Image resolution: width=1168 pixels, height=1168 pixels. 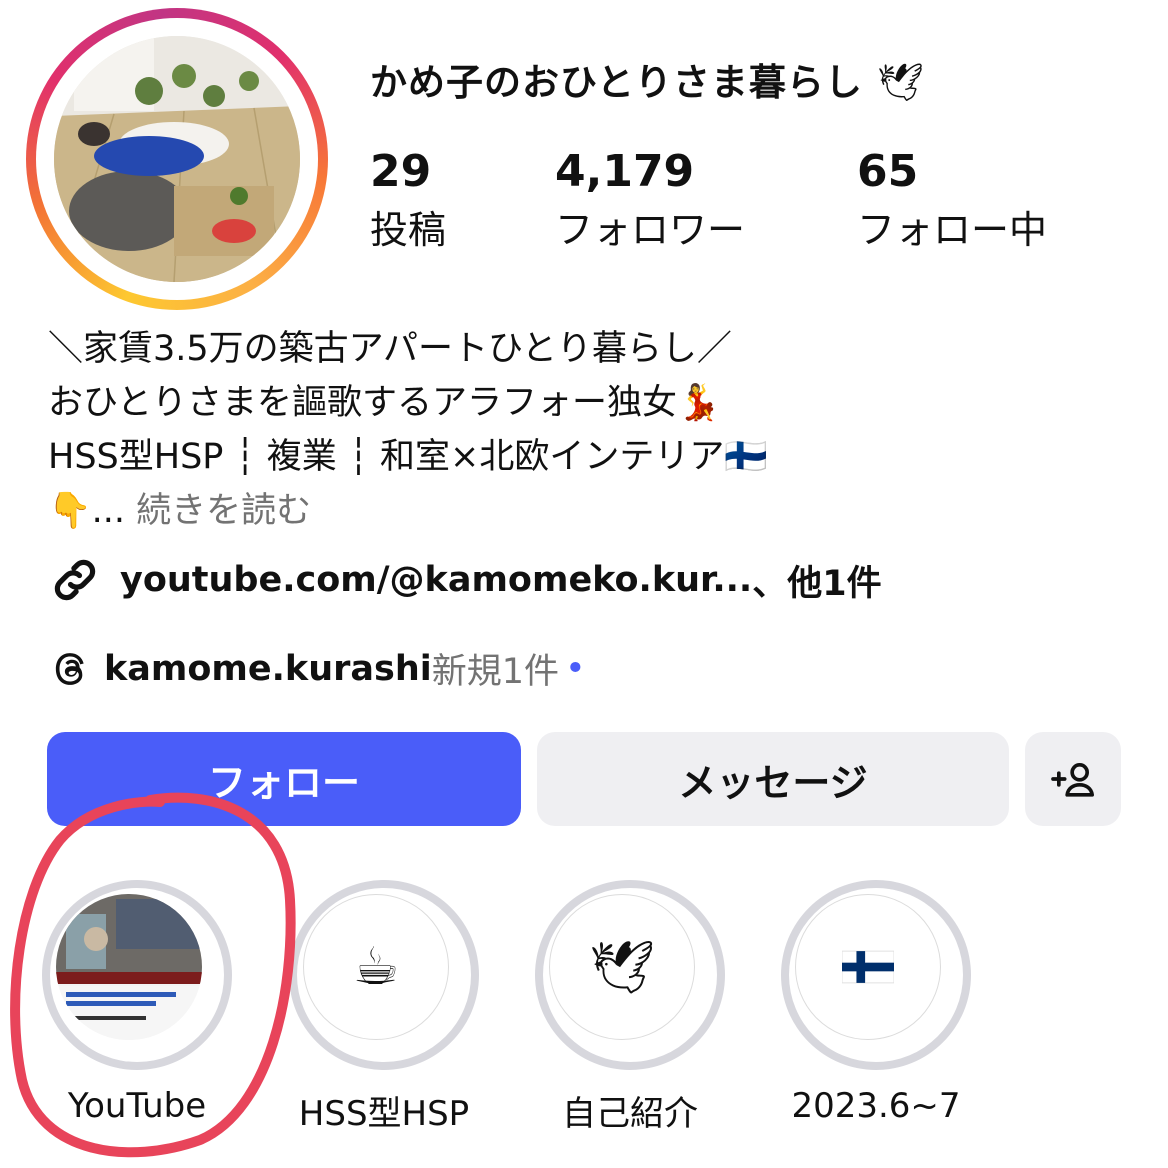 I want to click on add-person-icon, so click(x=1072, y=780).